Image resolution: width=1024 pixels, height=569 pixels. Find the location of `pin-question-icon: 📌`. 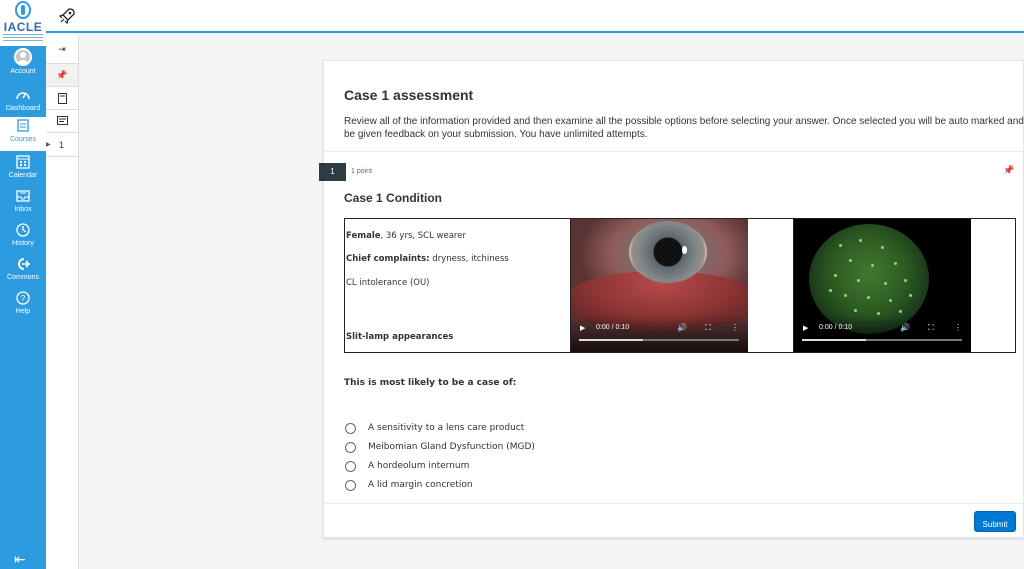

pin-question-icon: 📌 is located at coordinates (1008, 170).